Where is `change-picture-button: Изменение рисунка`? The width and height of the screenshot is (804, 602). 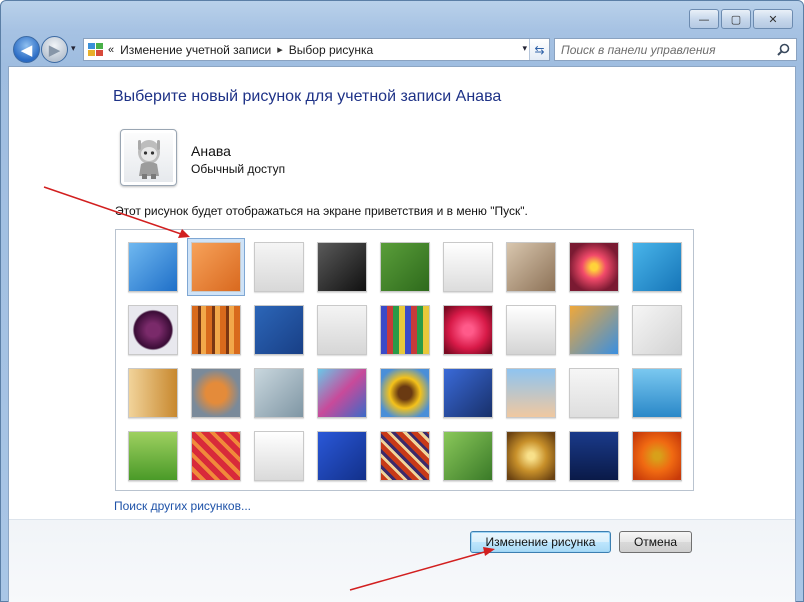
change-picture-button: Изменение рисунка is located at coordinates (540, 542).